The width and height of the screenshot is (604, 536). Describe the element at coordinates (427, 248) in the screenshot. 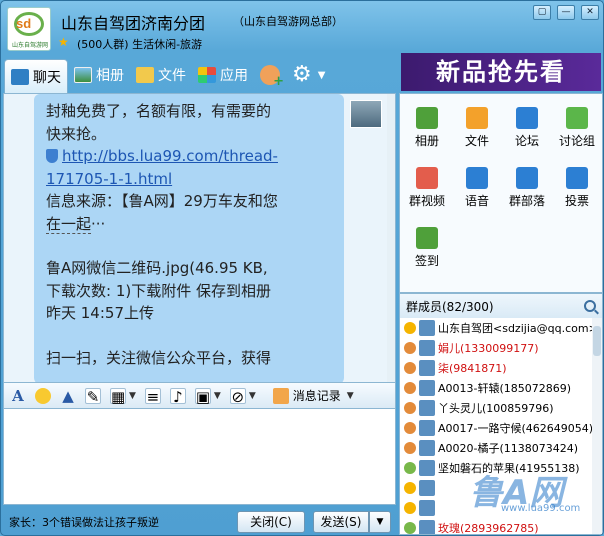

I see `app-item: 签到` at that location.